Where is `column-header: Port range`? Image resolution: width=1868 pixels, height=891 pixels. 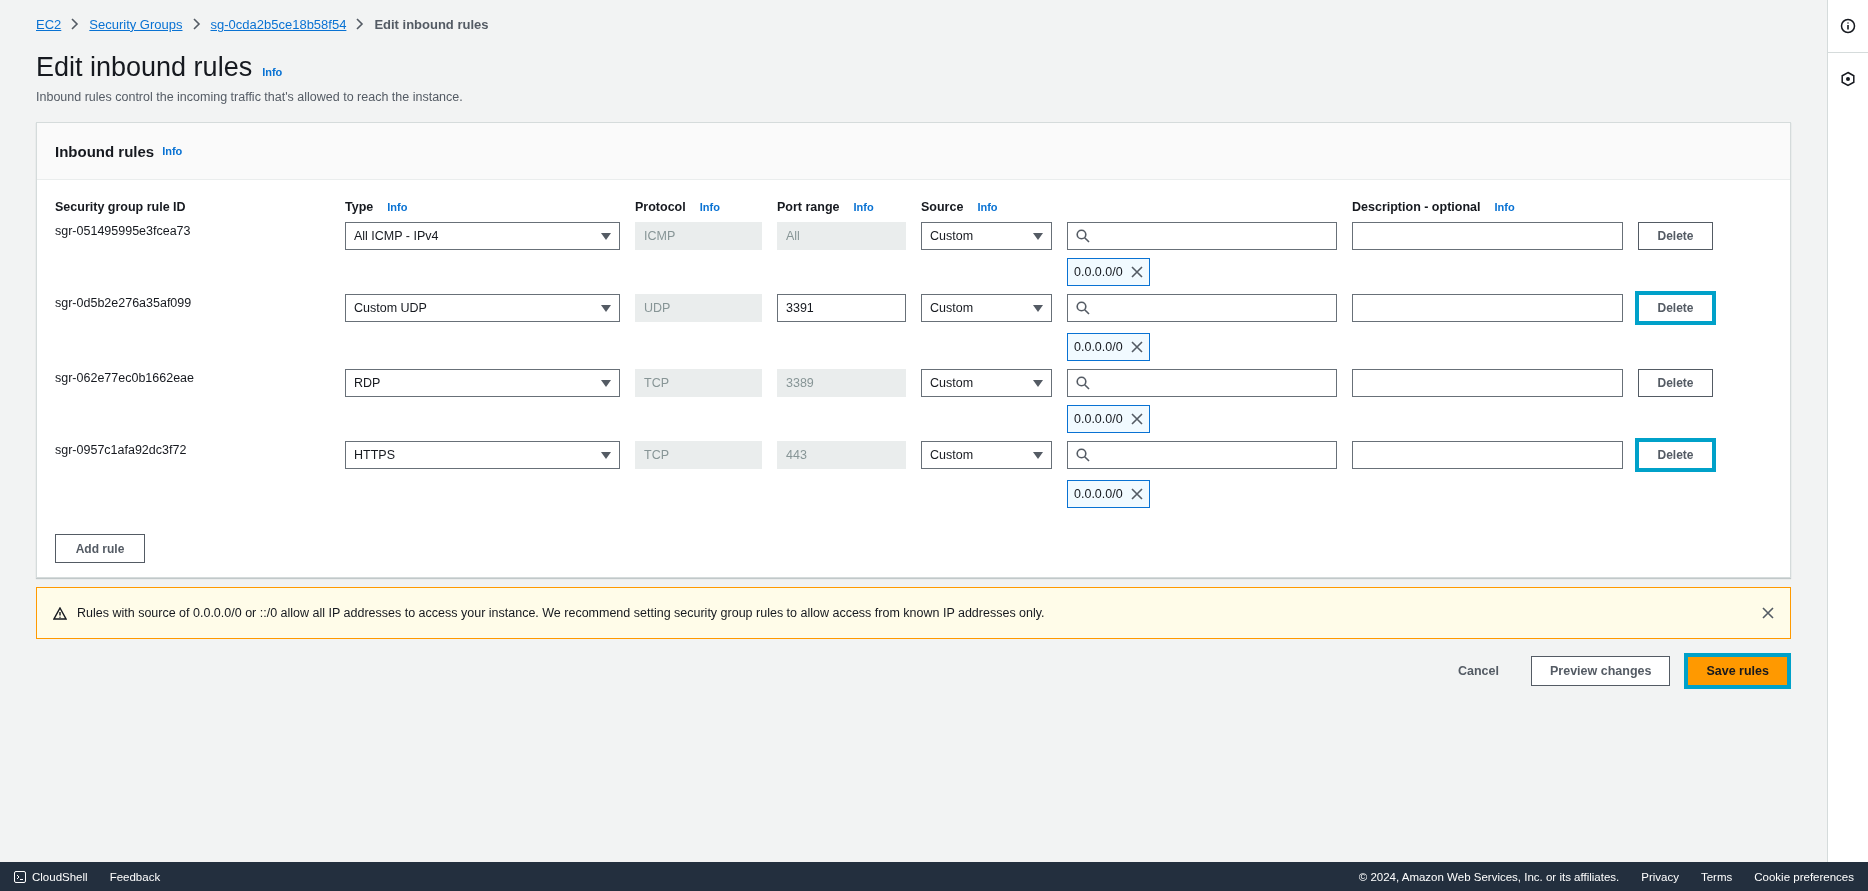
column-header: Port range is located at coordinates (808, 207).